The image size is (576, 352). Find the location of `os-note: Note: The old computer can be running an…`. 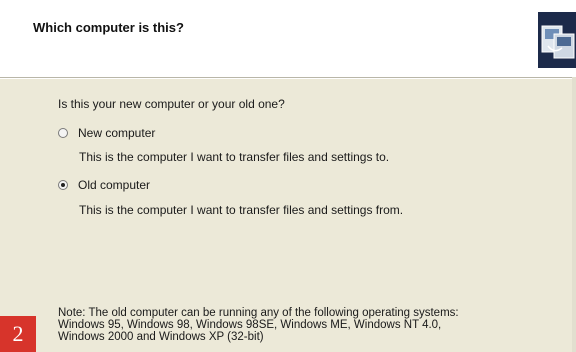

os-note: Note: The old computer can be running an… is located at coordinates (308, 325).